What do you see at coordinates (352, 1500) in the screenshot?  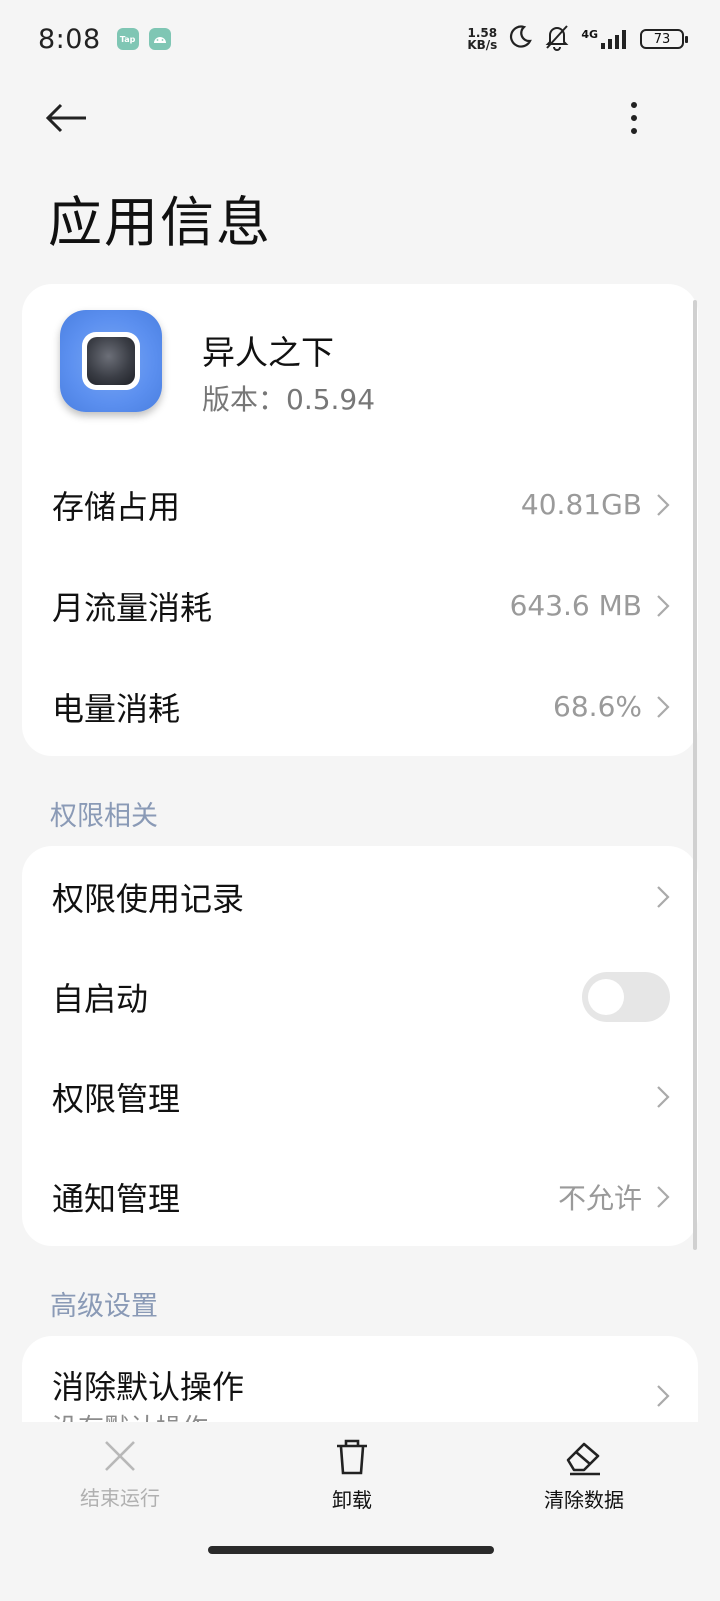 I see `uninstall-label: 卸载` at bounding box center [352, 1500].